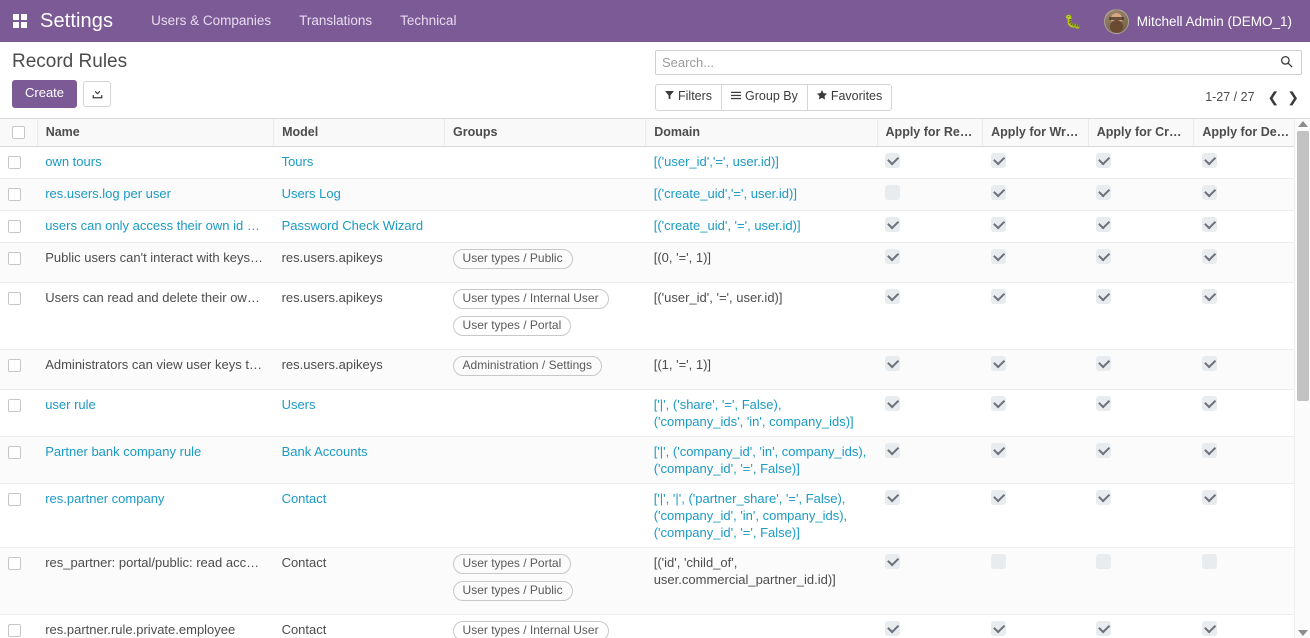 The image size is (1310, 638). I want to click on column-header-groups: Groups, so click(545, 133).